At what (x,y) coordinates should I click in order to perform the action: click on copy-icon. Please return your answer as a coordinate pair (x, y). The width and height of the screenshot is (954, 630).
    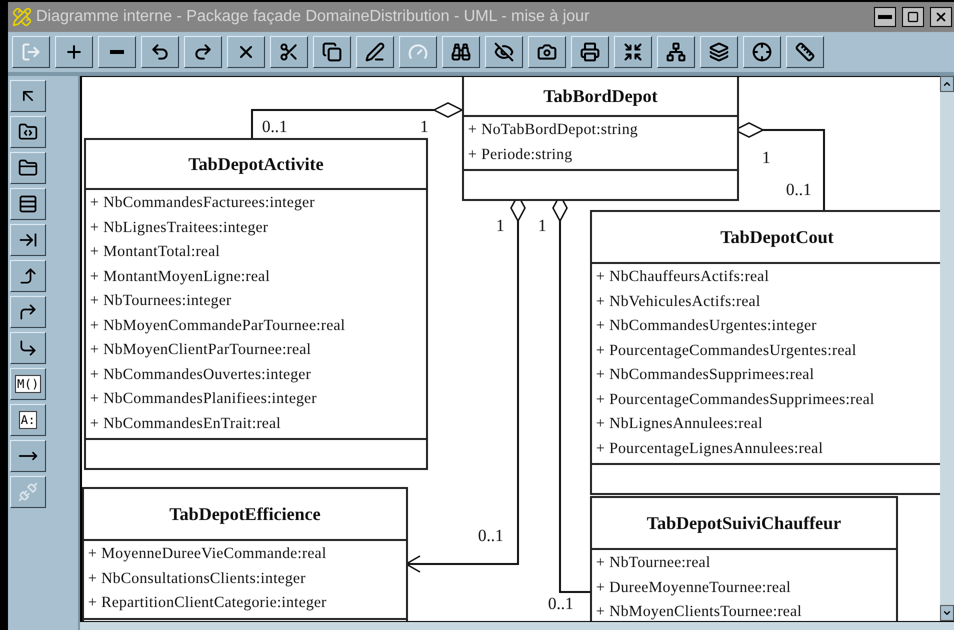
    Looking at the image, I should click on (332, 52).